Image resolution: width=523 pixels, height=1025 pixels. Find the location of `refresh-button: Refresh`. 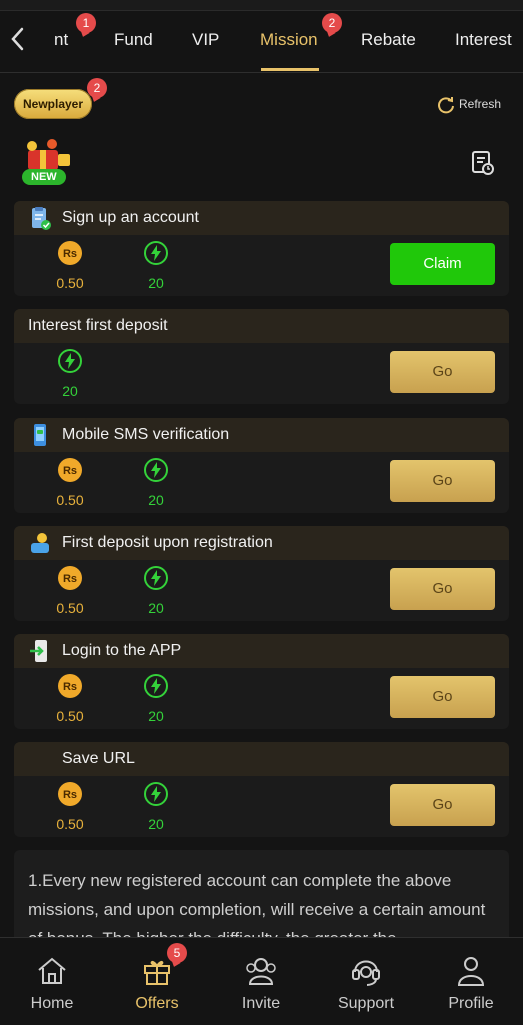

refresh-button: Refresh is located at coordinates (468, 105).